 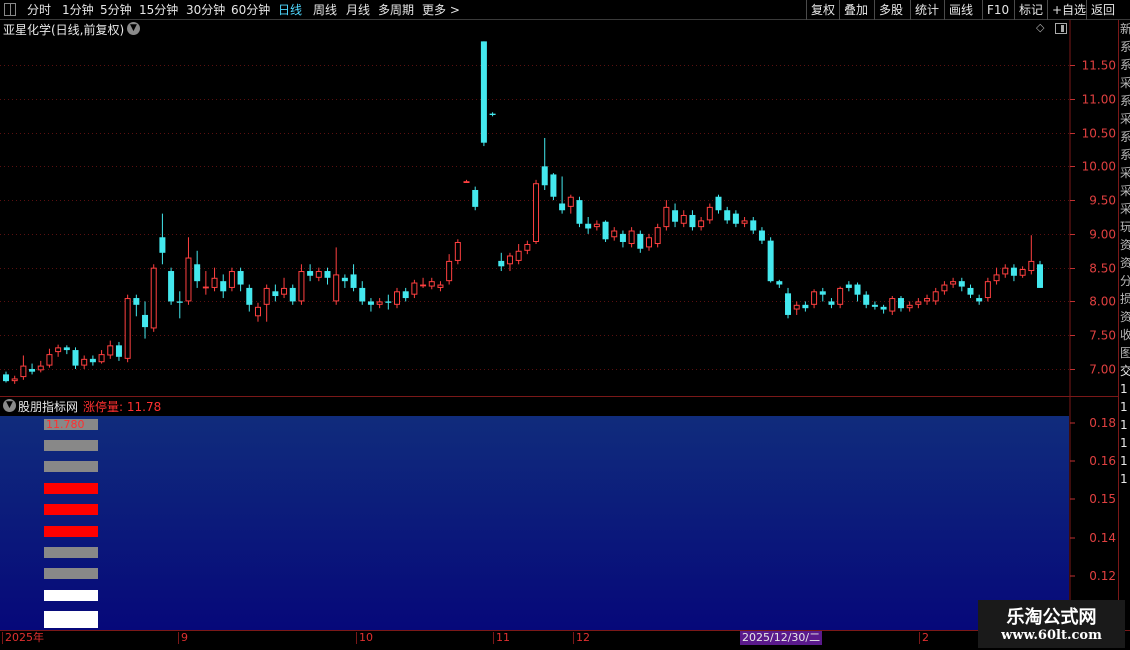 What do you see at coordinates (158, 10) in the screenshot?
I see `period-tab: 15分钟` at bounding box center [158, 10].